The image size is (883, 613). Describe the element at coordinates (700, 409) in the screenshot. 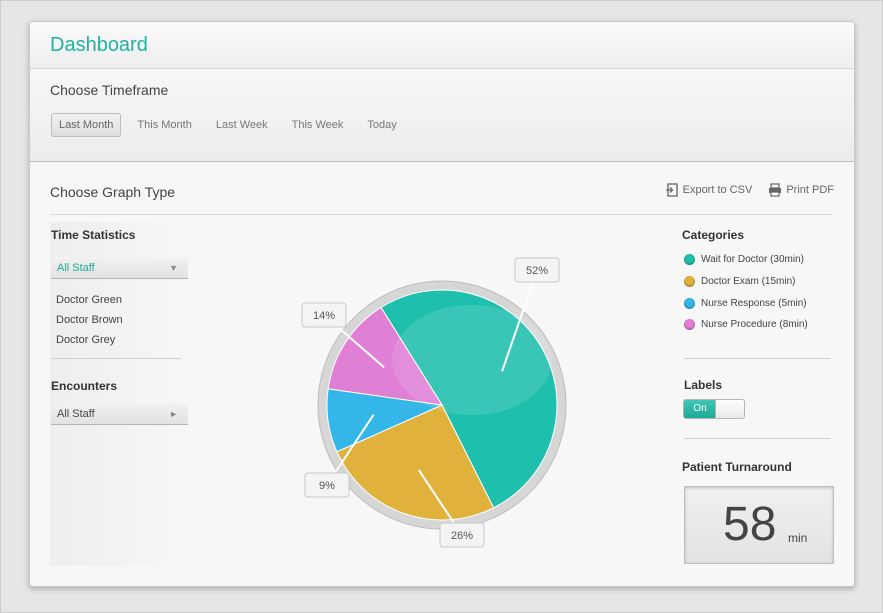

I see `labels-toggle-on: On` at that location.